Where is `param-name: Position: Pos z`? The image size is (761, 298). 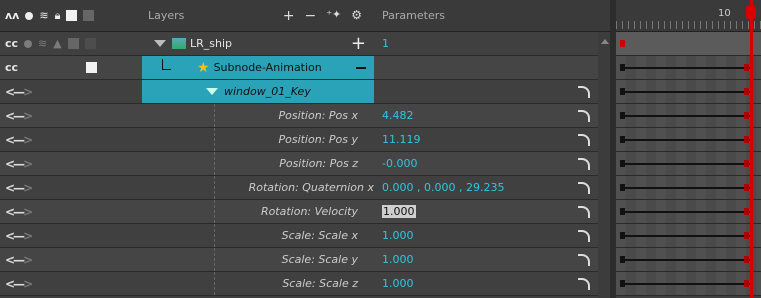
param-name: Position: Pos z is located at coordinates (318, 163).